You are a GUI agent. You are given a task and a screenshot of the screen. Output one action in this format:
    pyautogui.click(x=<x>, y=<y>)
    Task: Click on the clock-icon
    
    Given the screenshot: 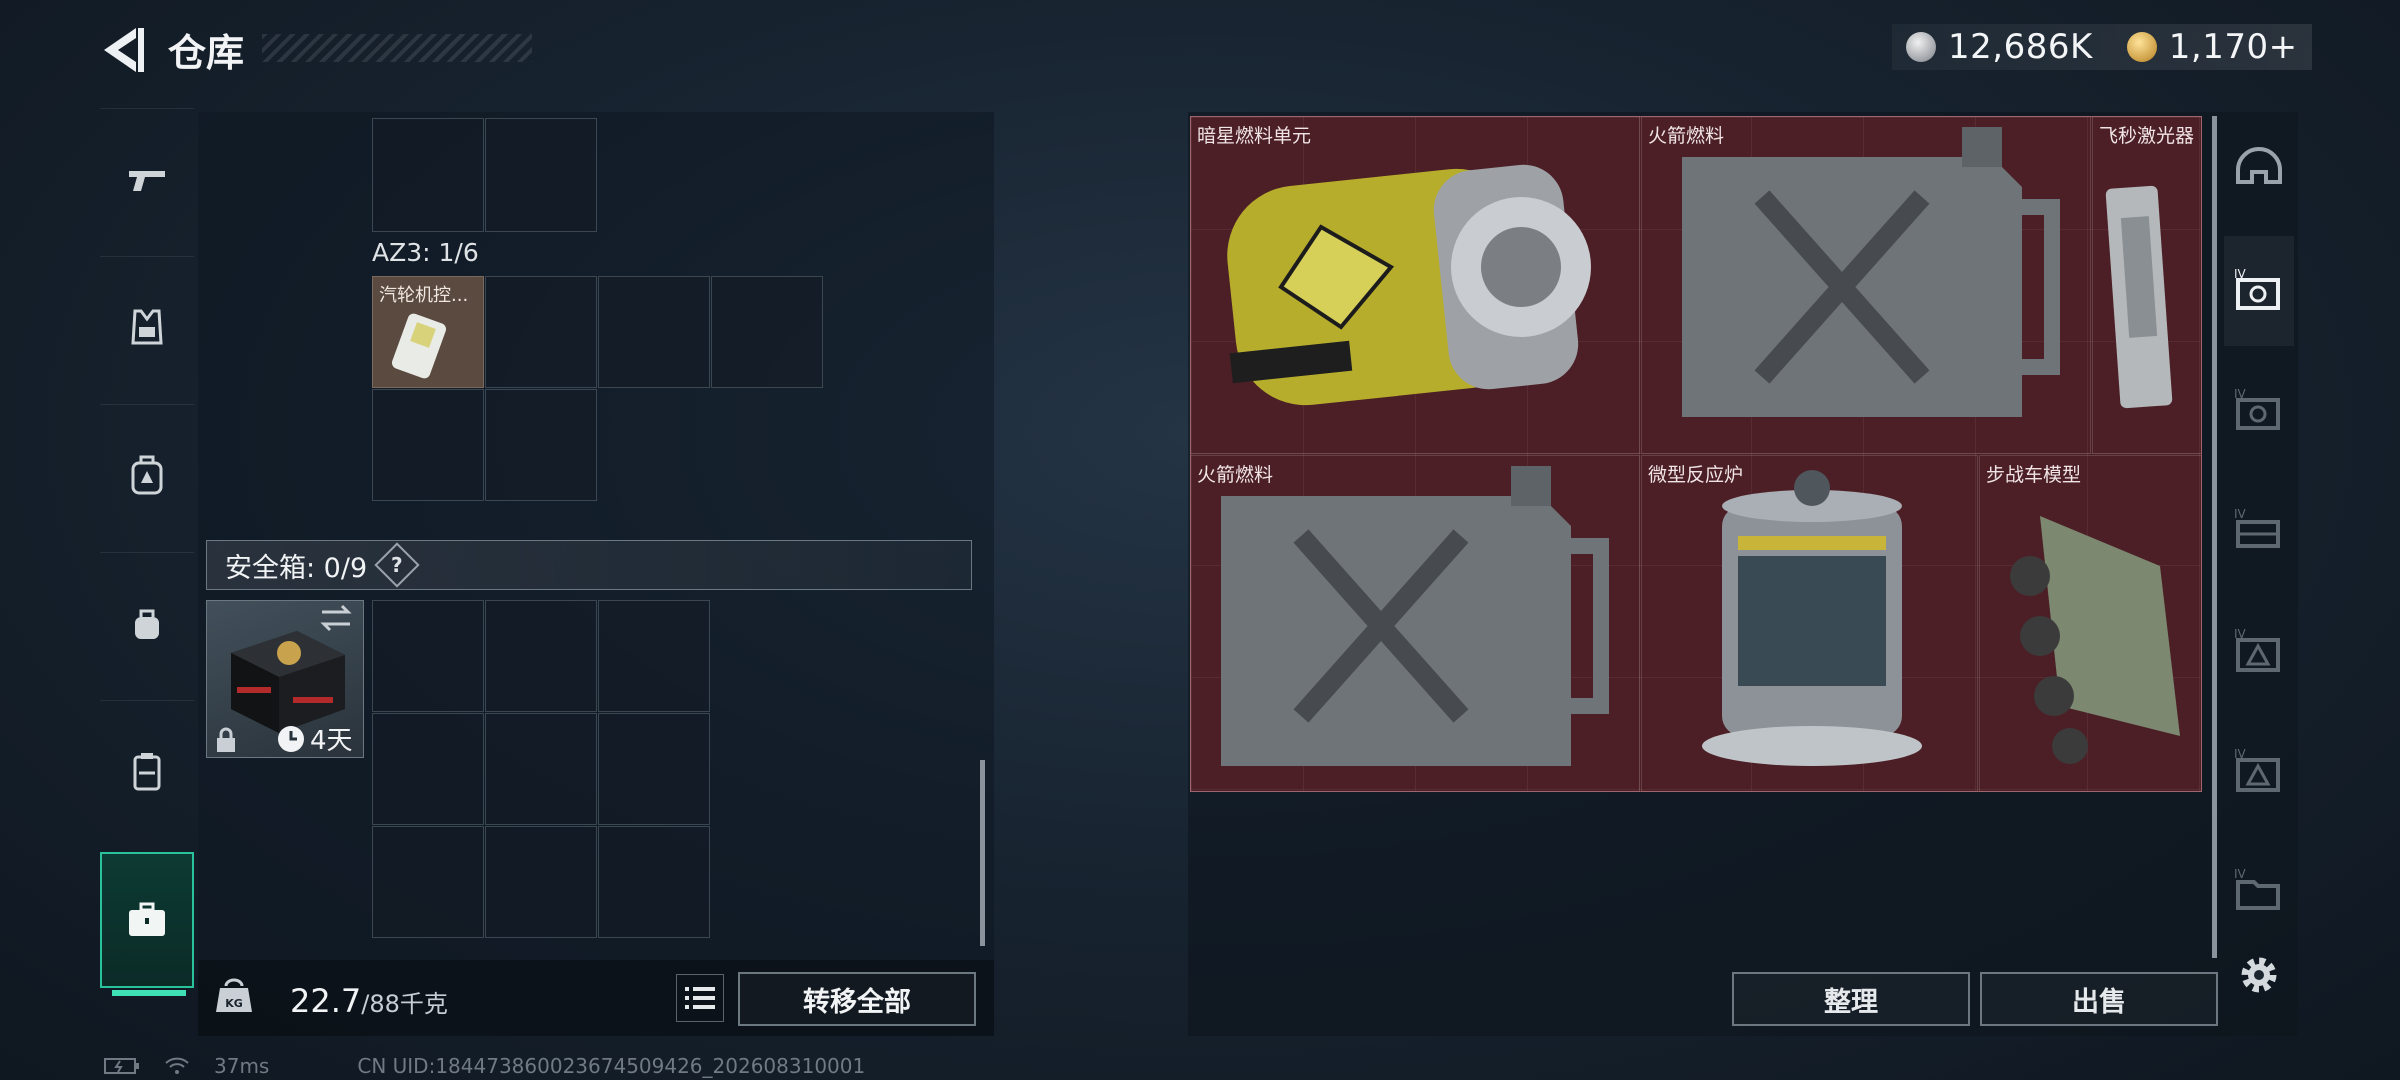 What is the action you would take?
    pyautogui.click(x=291, y=738)
    